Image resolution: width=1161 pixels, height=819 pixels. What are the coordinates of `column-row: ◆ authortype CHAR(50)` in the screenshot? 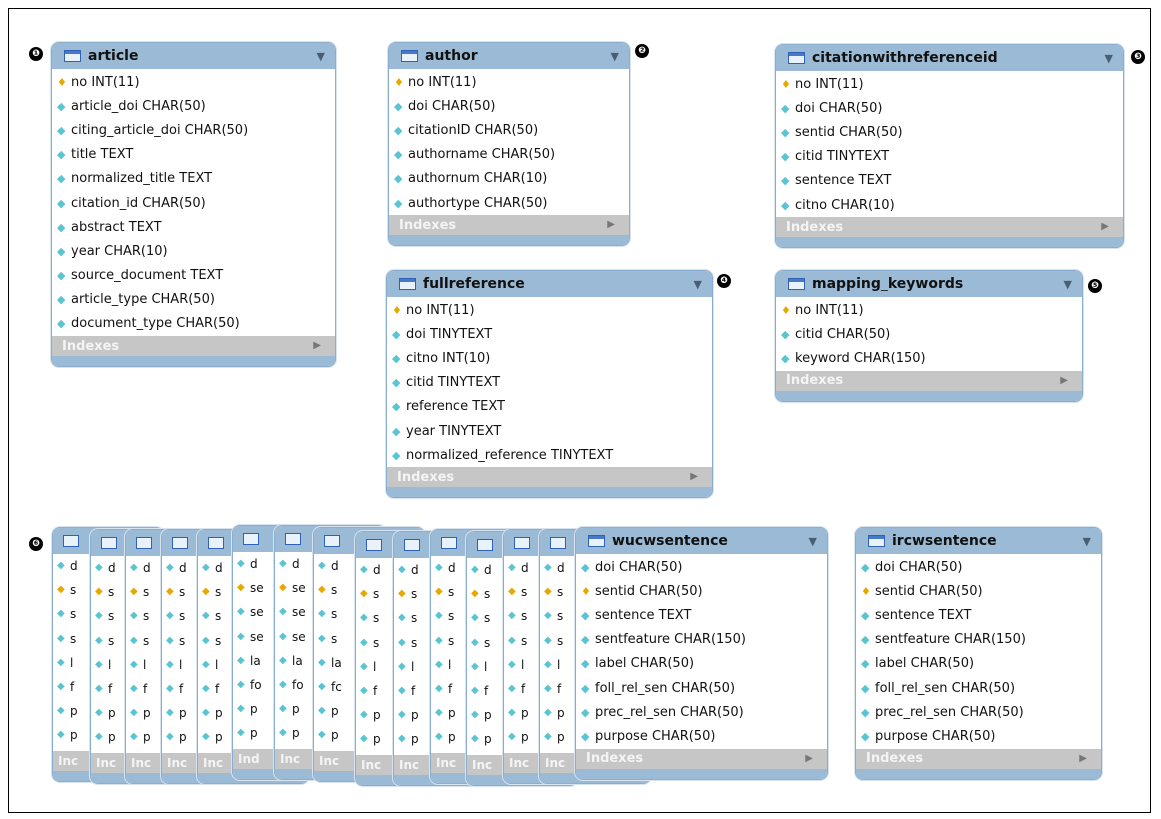 It's located at (509, 203).